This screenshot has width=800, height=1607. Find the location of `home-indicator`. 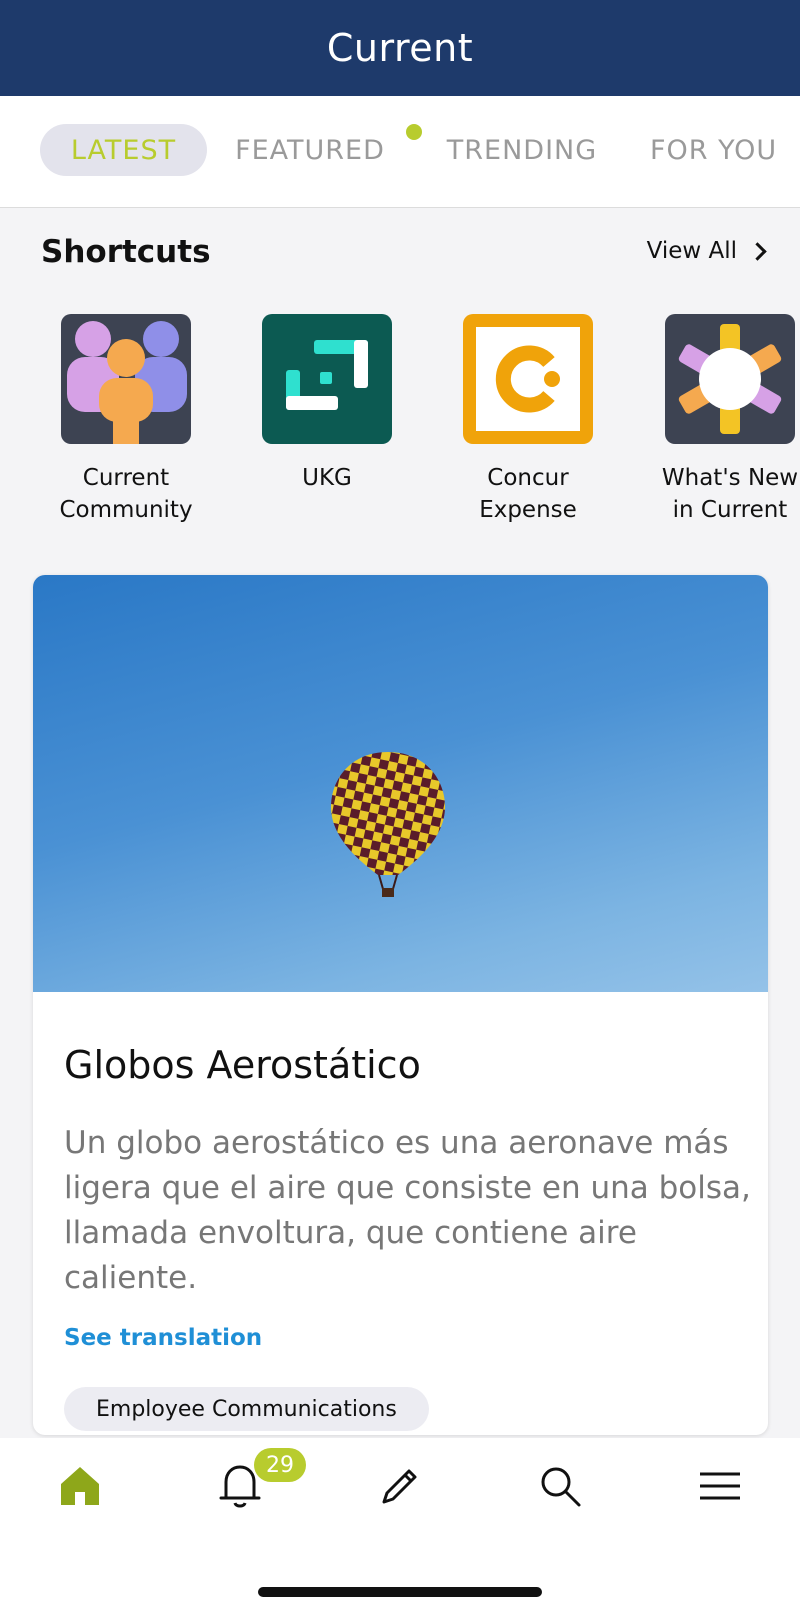

home-indicator is located at coordinates (400, 1592).